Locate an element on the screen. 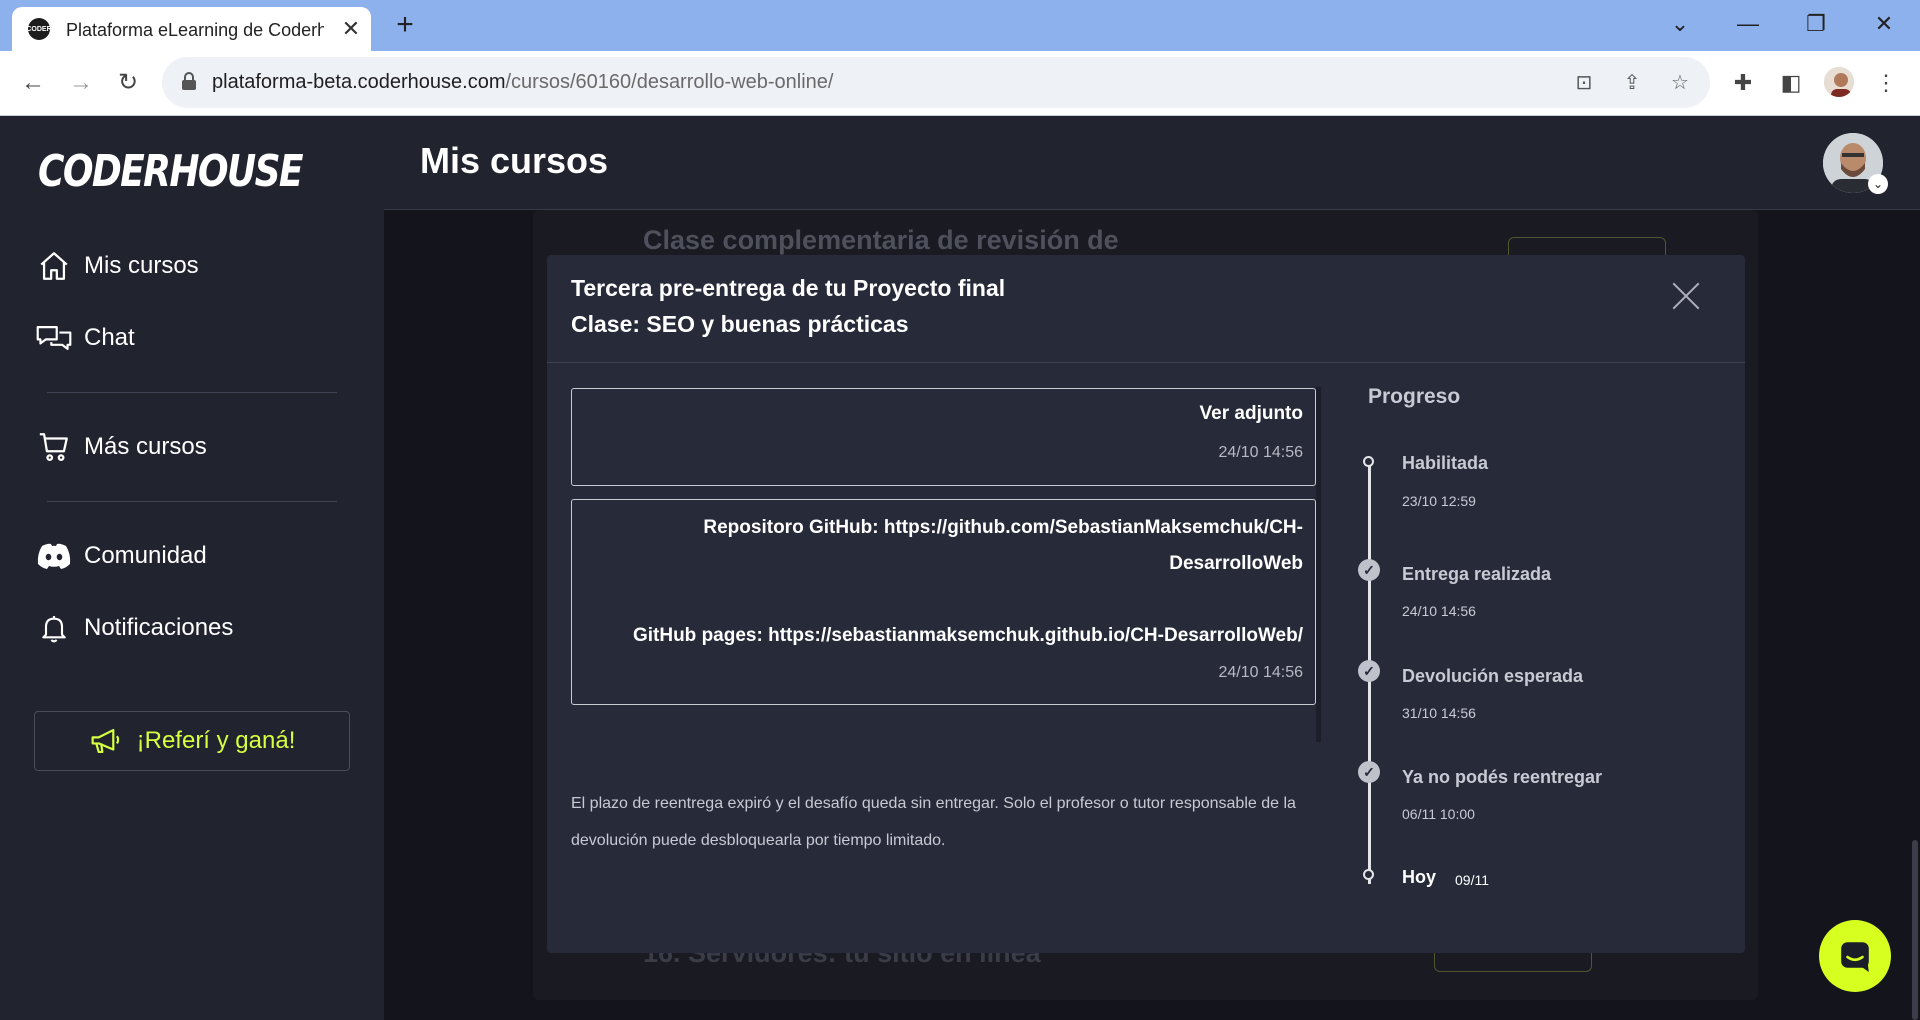 The image size is (1920, 1020). timeline-step-date: 24/10 14:56 is located at coordinates (1439, 611).